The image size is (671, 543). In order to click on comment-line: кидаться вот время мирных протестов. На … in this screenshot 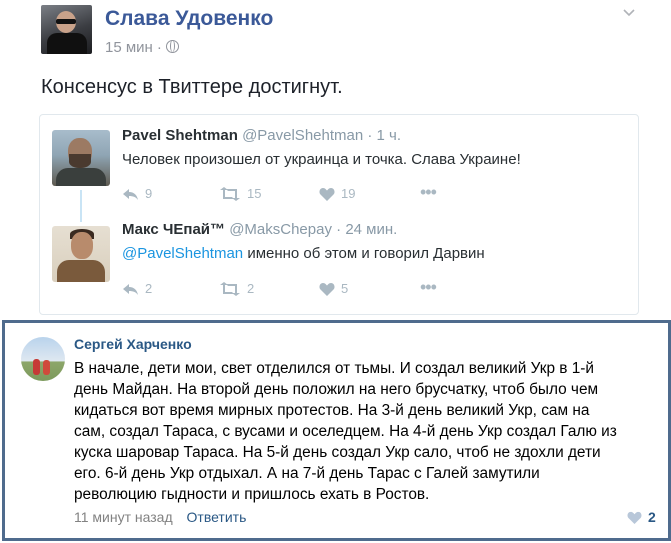, I will do `click(332, 410)`.